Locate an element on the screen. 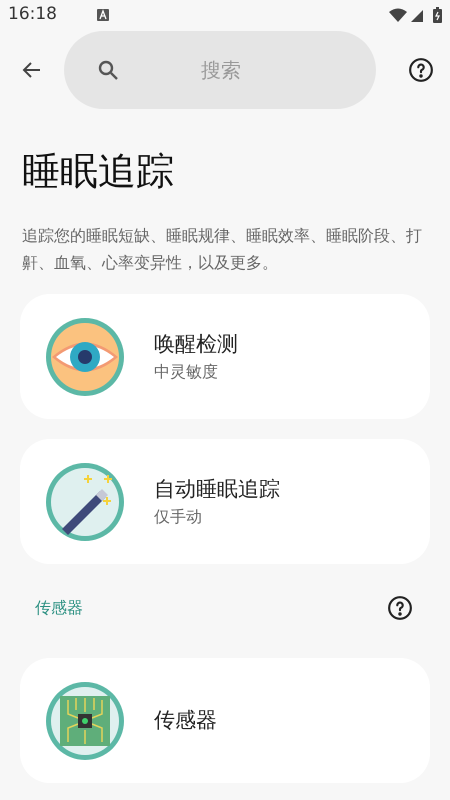 This screenshot has width=450, height=800. card-subtitle: 中灵敏度 is located at coordinates (186, 372).